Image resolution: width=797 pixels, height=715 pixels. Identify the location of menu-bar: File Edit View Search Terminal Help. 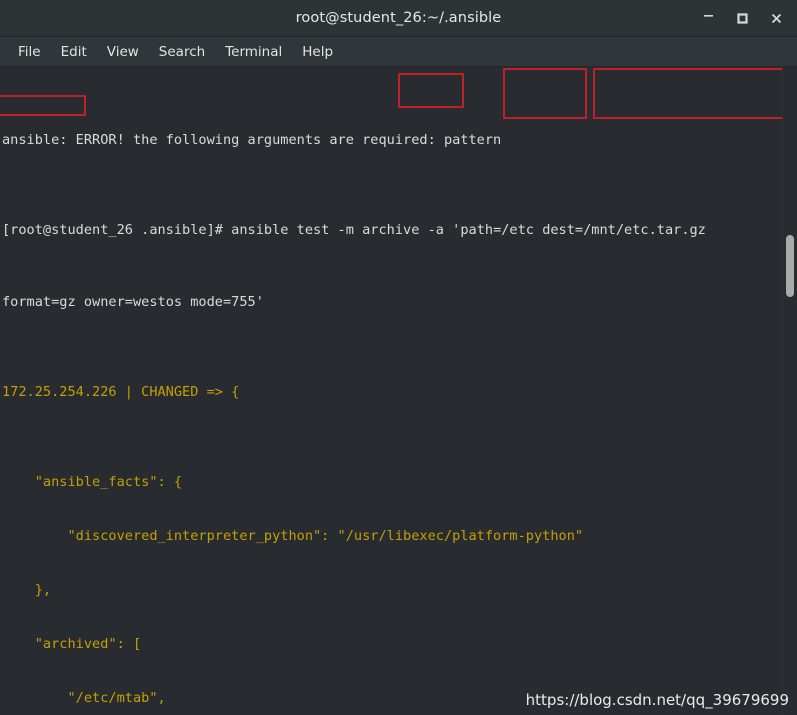
(398, 52).